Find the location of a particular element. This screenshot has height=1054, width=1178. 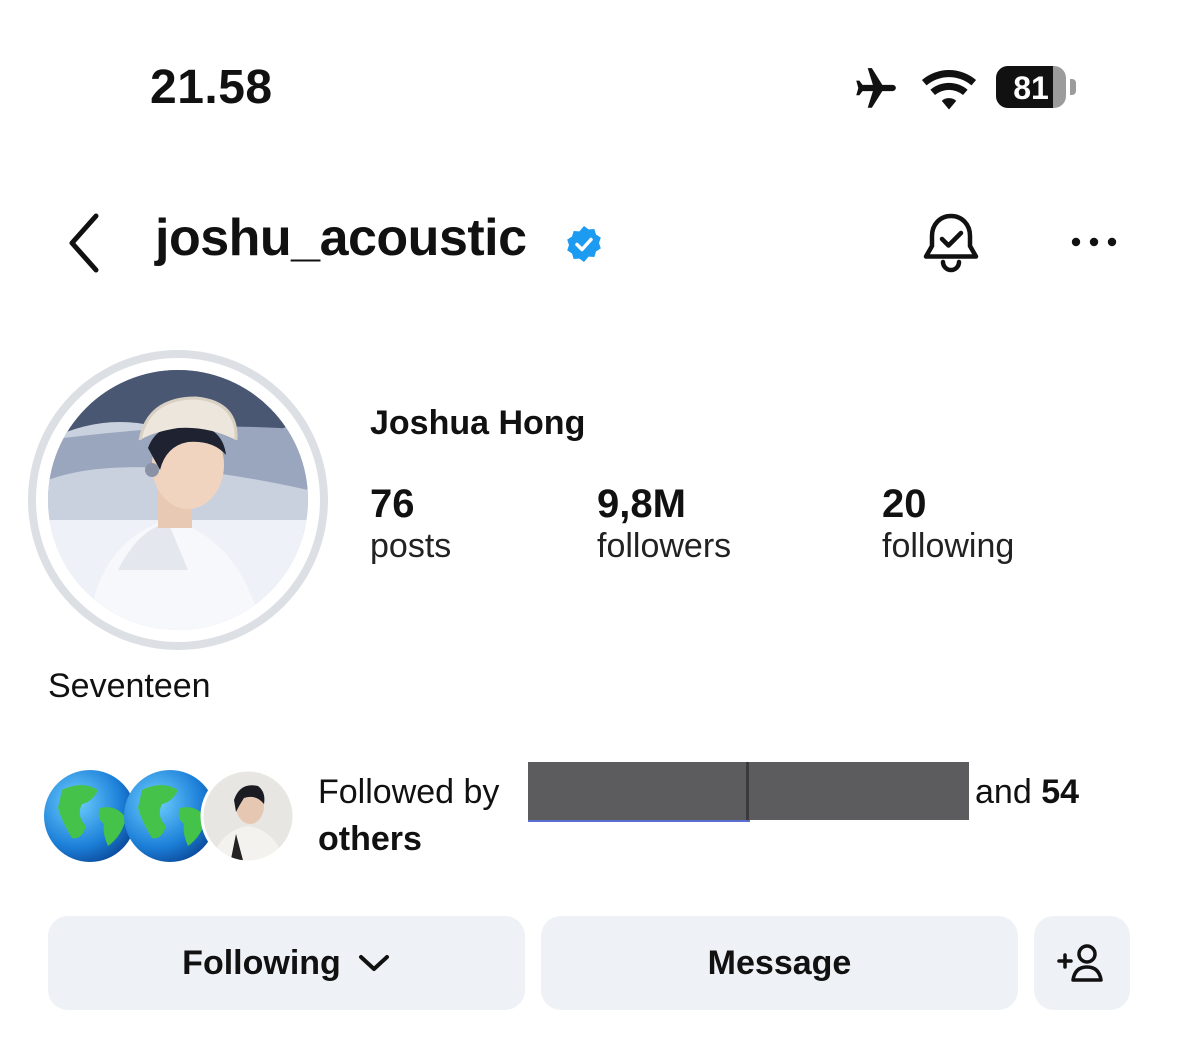

stat-following: 20 following is located at coordinates (948, 524).